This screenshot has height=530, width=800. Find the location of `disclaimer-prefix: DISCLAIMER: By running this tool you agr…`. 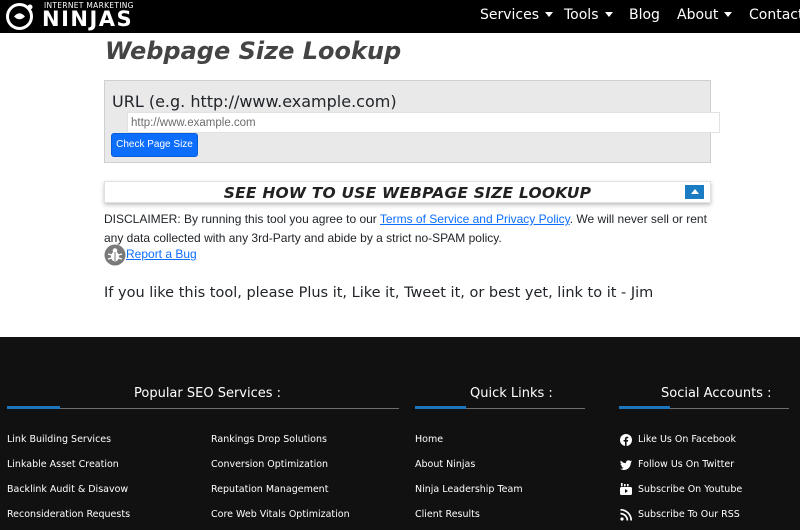

disclaimer-prefix: DISCLAIMER: By running this tool you agr… is located at coordinates (242, 219).